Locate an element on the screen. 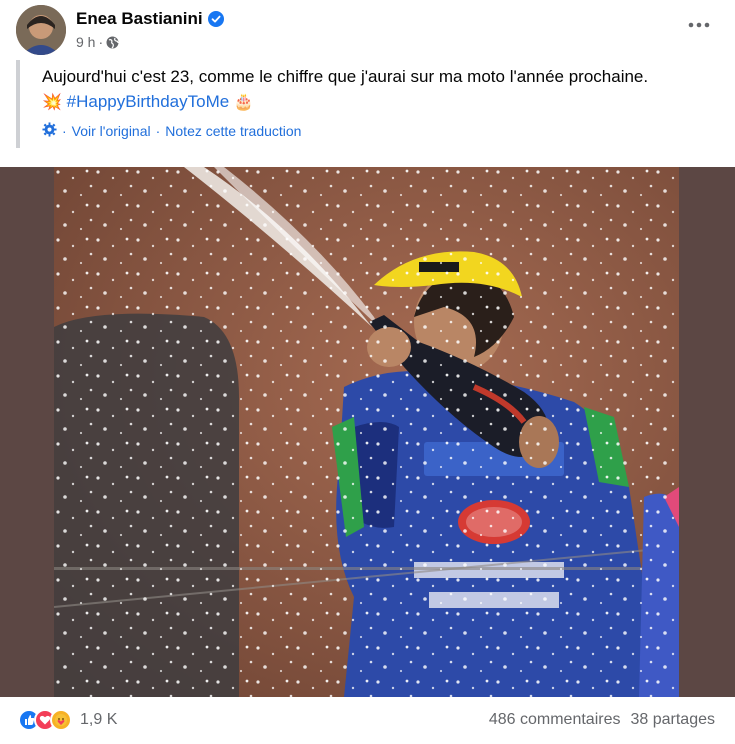  comments-count-link: 486 commentaires is located at coordinates (555, 720).